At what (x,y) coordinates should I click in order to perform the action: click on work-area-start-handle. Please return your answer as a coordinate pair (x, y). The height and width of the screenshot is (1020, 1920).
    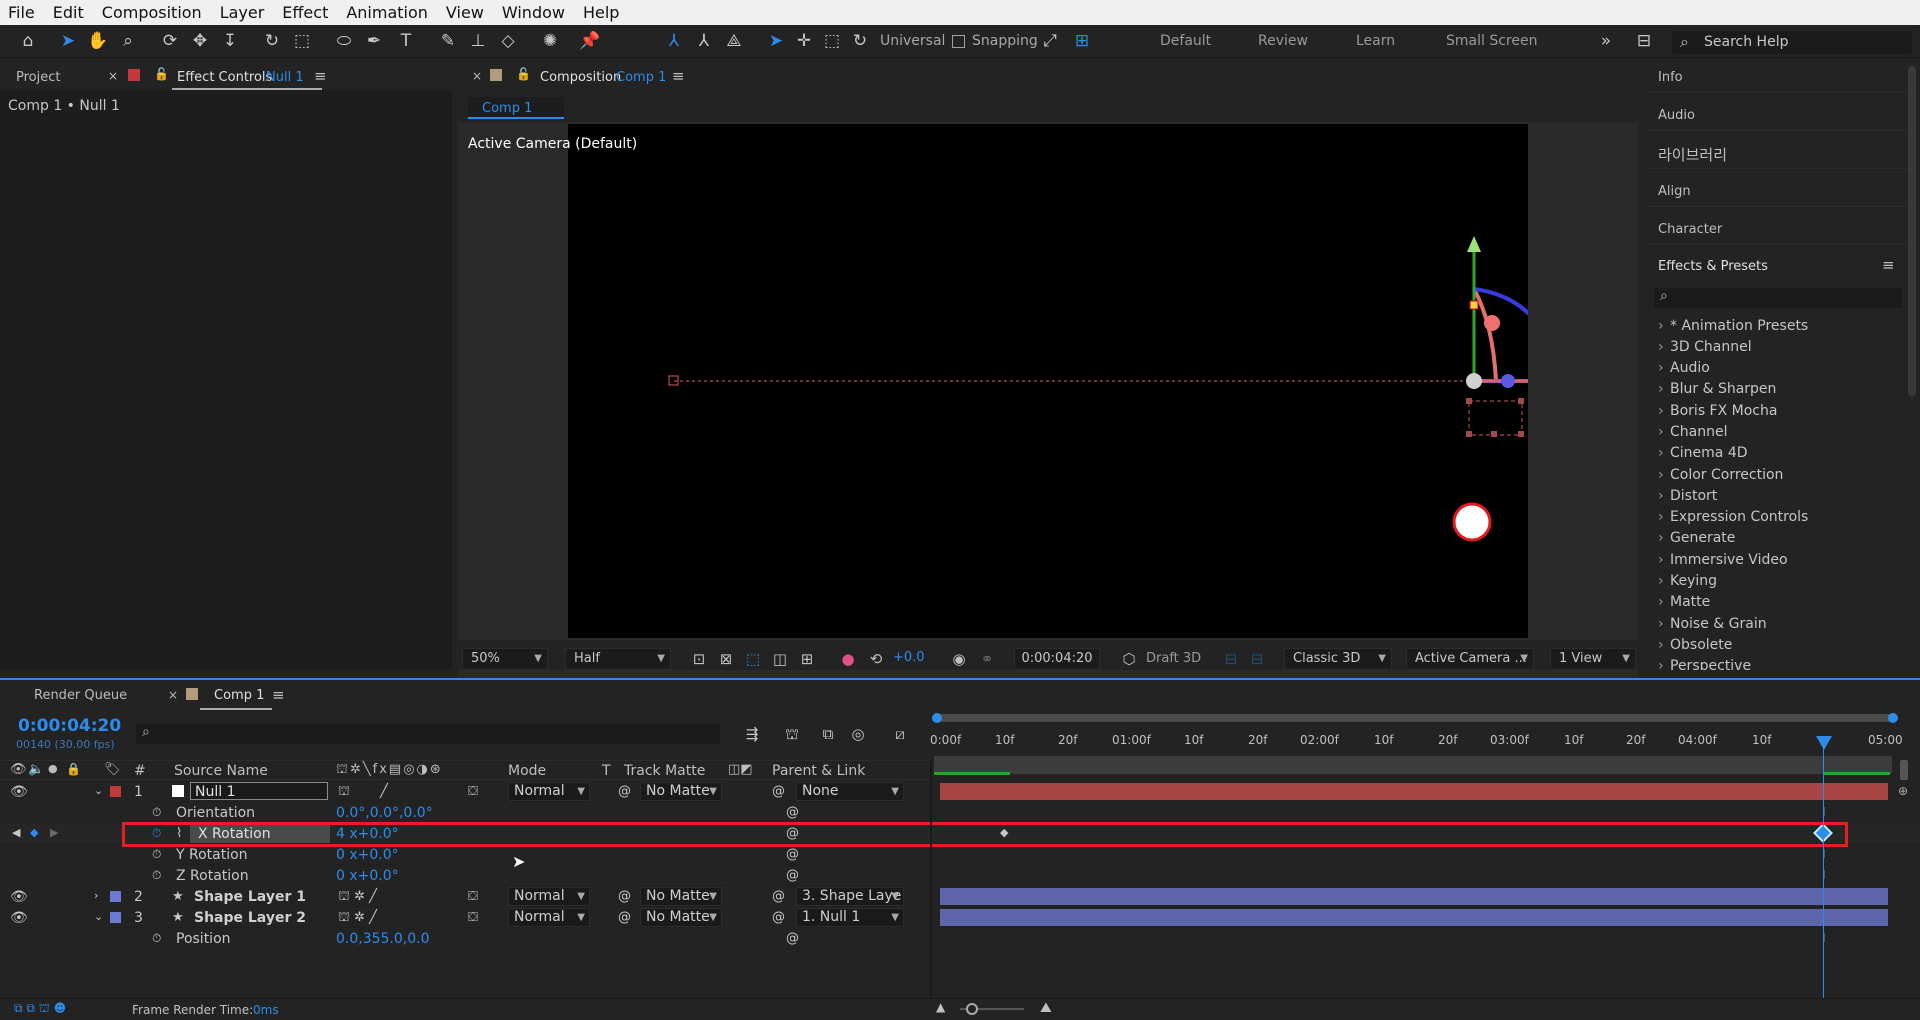
    Looking at the image, I should click on (937, 718).